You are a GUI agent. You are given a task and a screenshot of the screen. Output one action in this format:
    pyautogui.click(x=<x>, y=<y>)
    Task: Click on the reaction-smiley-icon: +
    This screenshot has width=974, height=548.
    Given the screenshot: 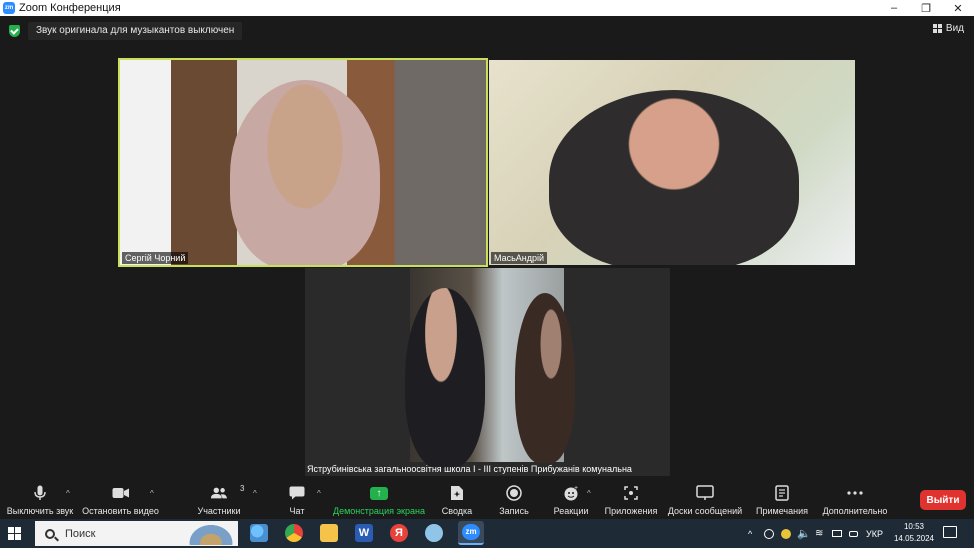 What is the action you would take?
    pyautogui.click(x=571, y=493)
    